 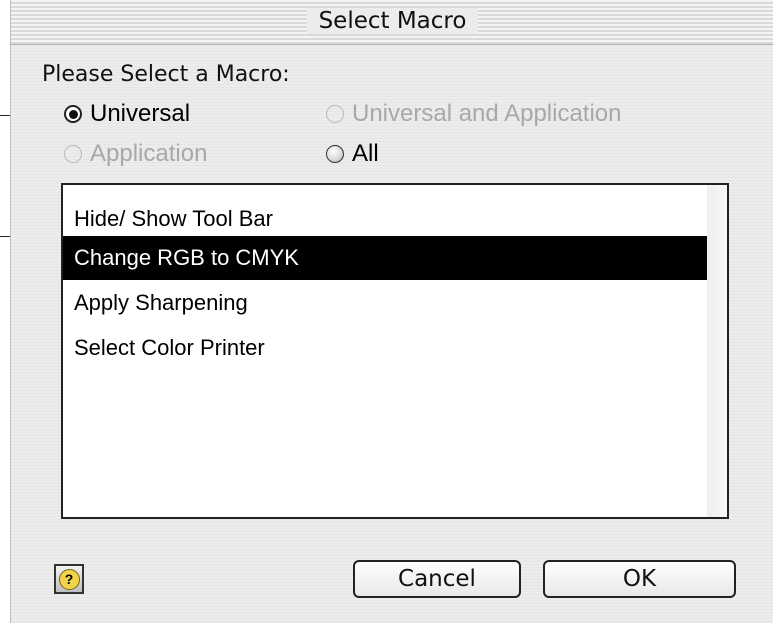 What do you see at coordinates (73, 114) in the screenshot?
I see `radio-universal-indicator` at bounding box center [73, 114].